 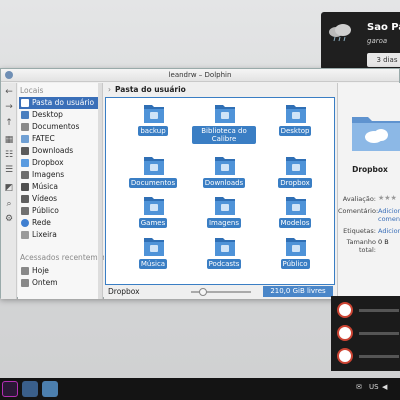 I want to click on file-item-label: Dropbox, so click(x=295, y=183).